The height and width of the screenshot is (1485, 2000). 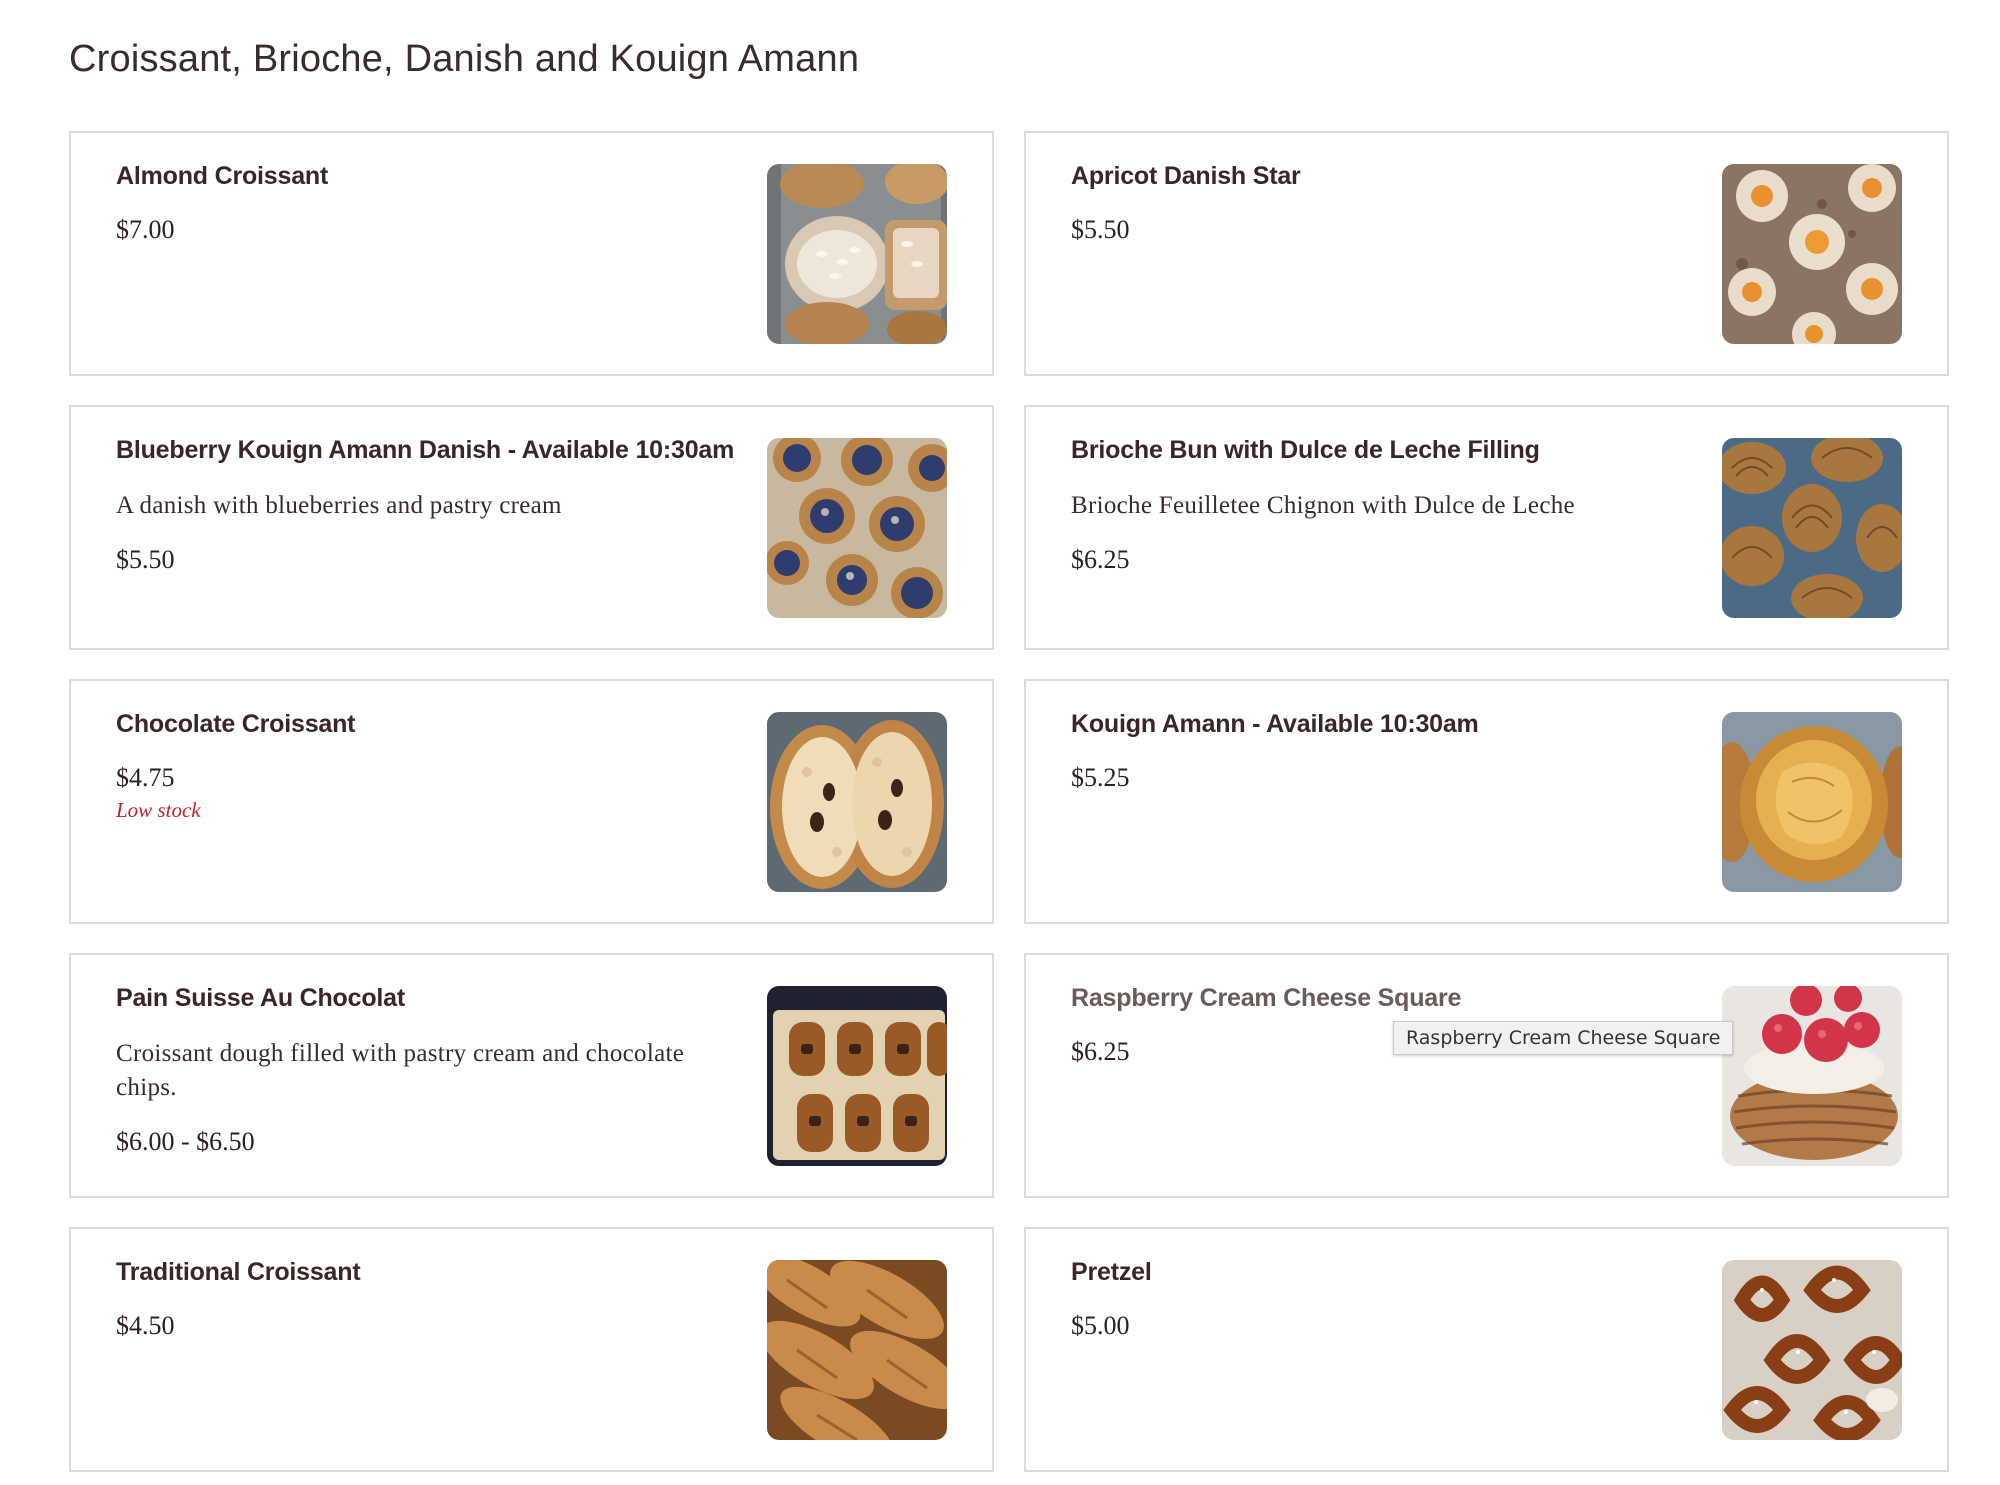 What do you see at coordinates (1812, 1350) in the screenshot?
I see `pretzel-photo` at bounding box center [1812, 1350].